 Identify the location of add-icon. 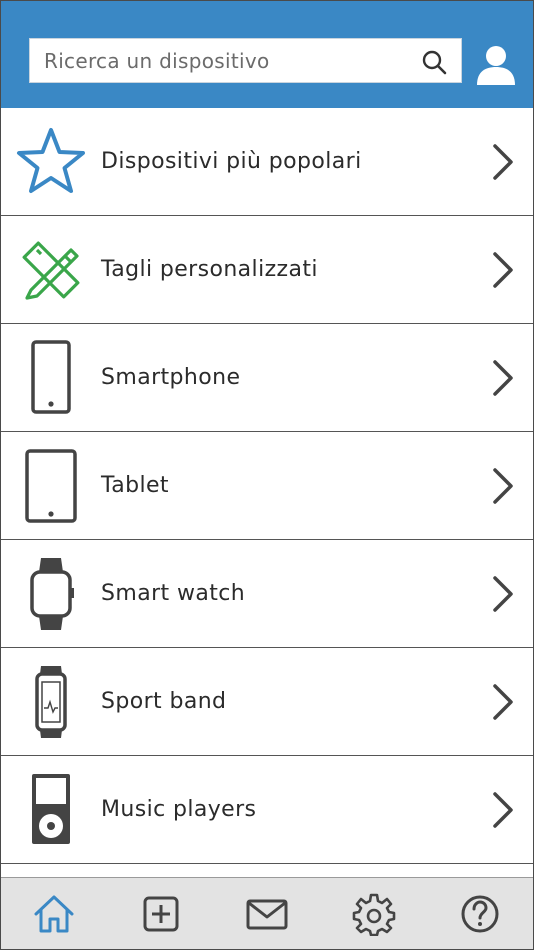
(161, 914).